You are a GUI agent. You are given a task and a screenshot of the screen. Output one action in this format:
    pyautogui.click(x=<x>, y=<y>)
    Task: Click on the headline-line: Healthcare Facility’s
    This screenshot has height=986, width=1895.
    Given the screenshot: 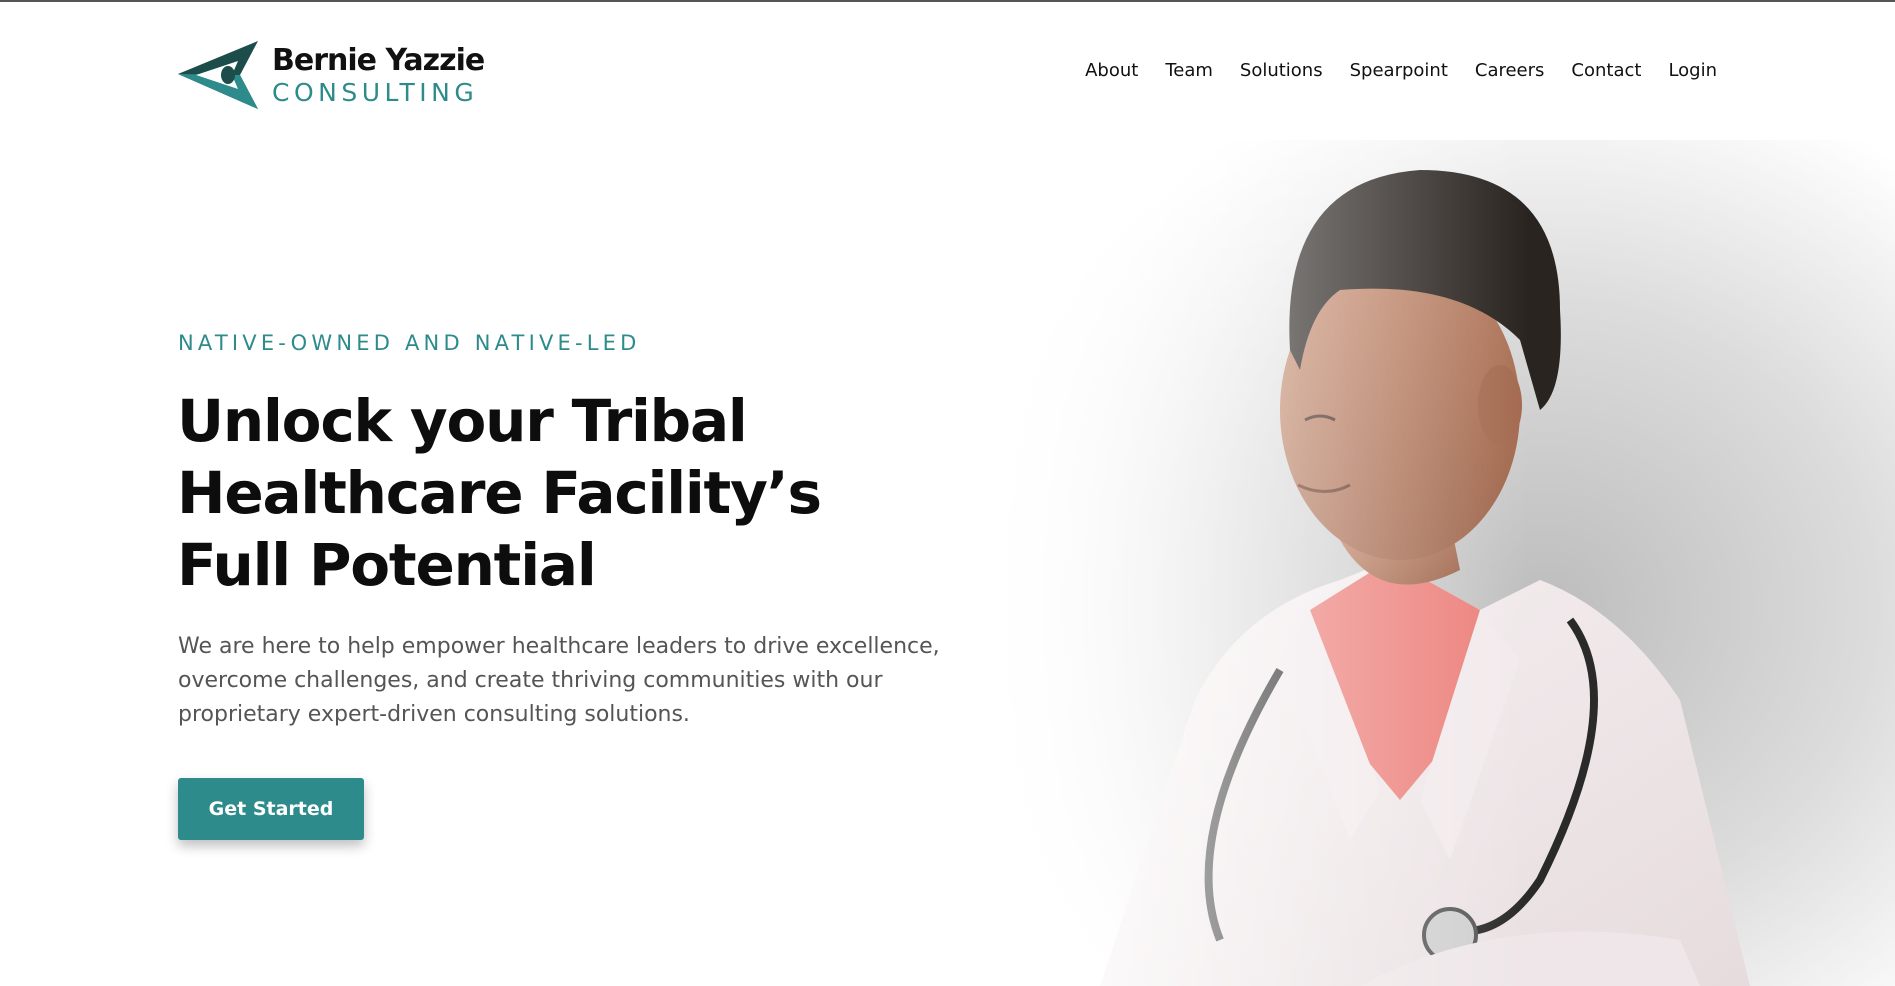 What is the action you would take?
    pyautogui.click(x=499, y=493)
    